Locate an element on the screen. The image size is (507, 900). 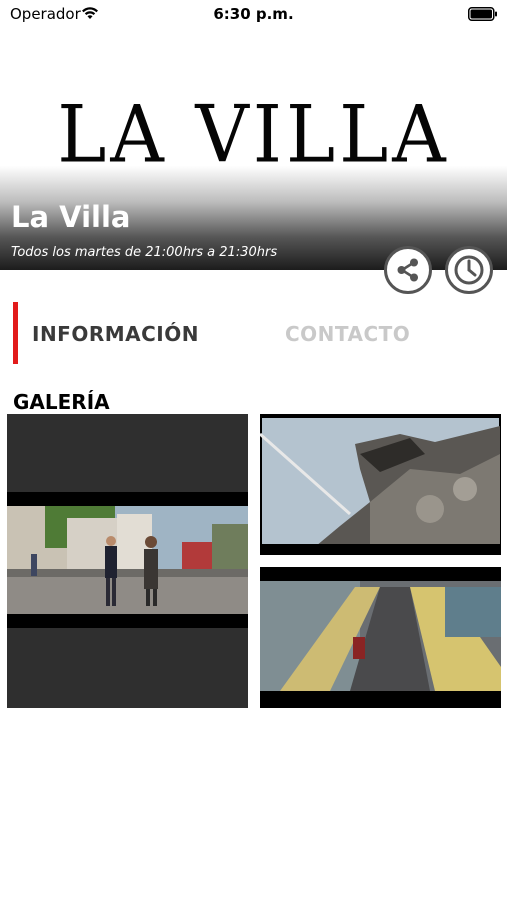
status-bar: Operador 6:30 p.m. is located at coordinates (253, 14).